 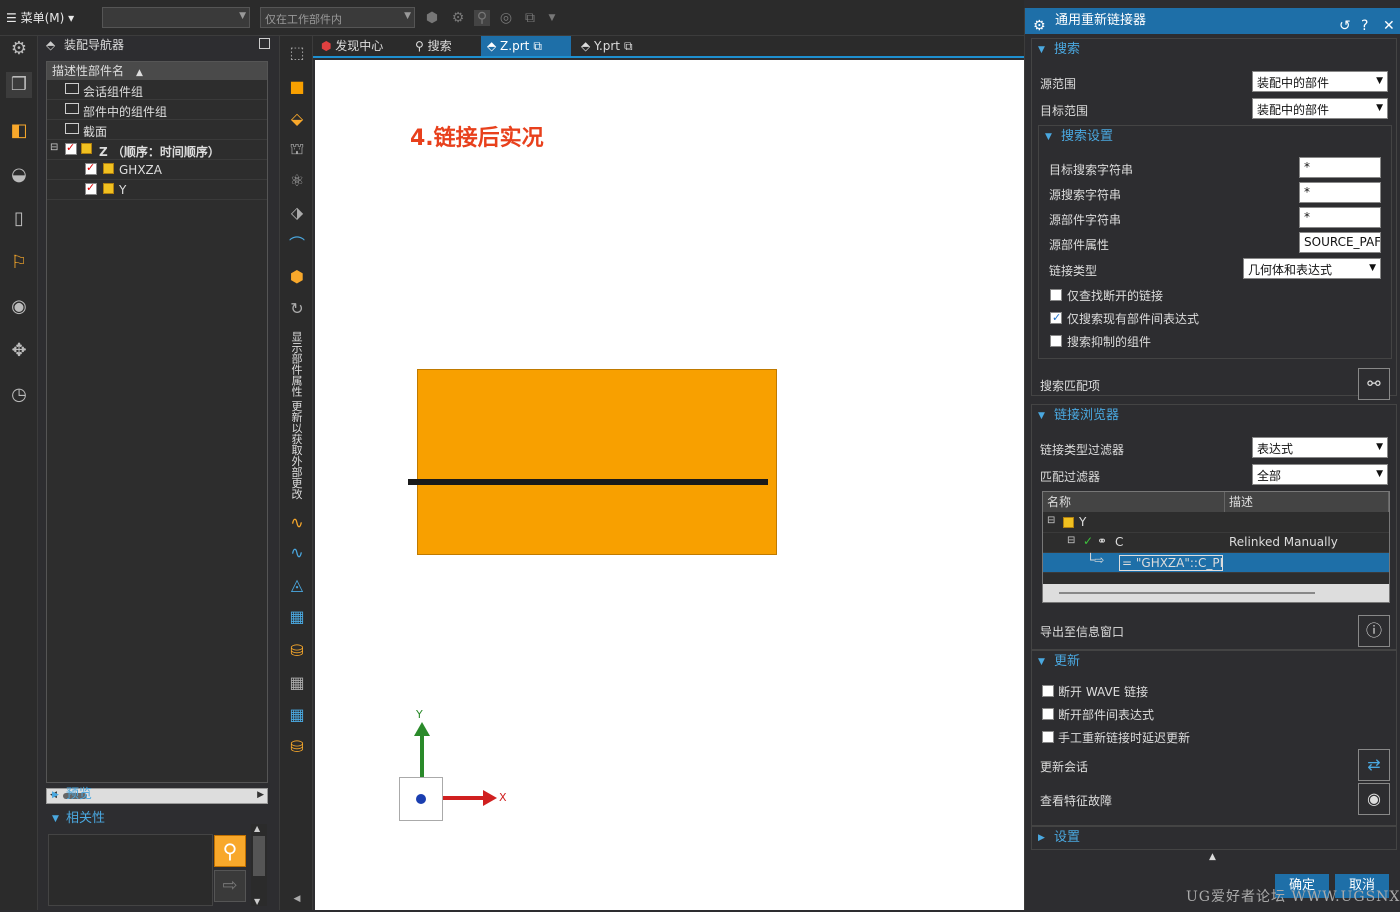 What do you see at coordinates (157, 90) in the screenshot?
I see `tree-row: 会话组件组` at bounding box center [157, 90].